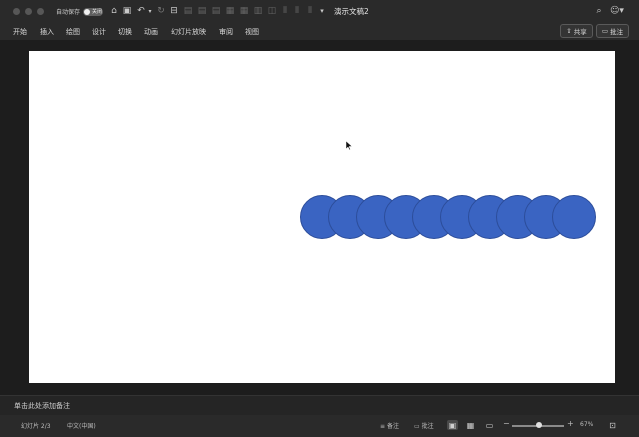 The width and height of the screenshot is (639, 437). What do you see at coordinates (285, 11) in the screenshot?
I see `align-left-icon: ⫴` at bounding box center [285, 11].